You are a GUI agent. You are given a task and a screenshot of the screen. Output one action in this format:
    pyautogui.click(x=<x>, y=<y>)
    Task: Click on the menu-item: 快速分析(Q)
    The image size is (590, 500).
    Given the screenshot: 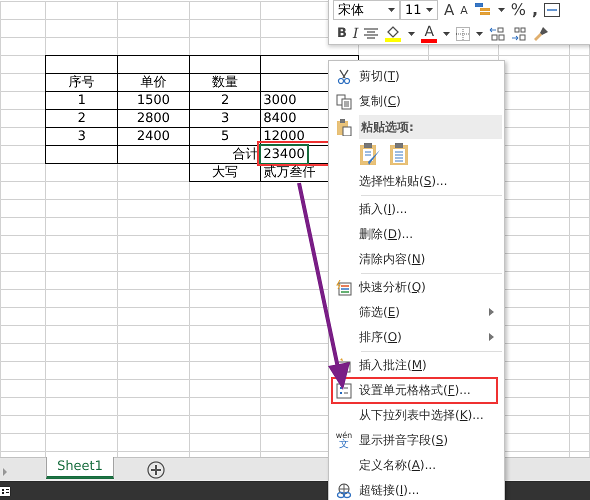 What is the action you would take?
    pyautogui.click(x=416, y=287)
    